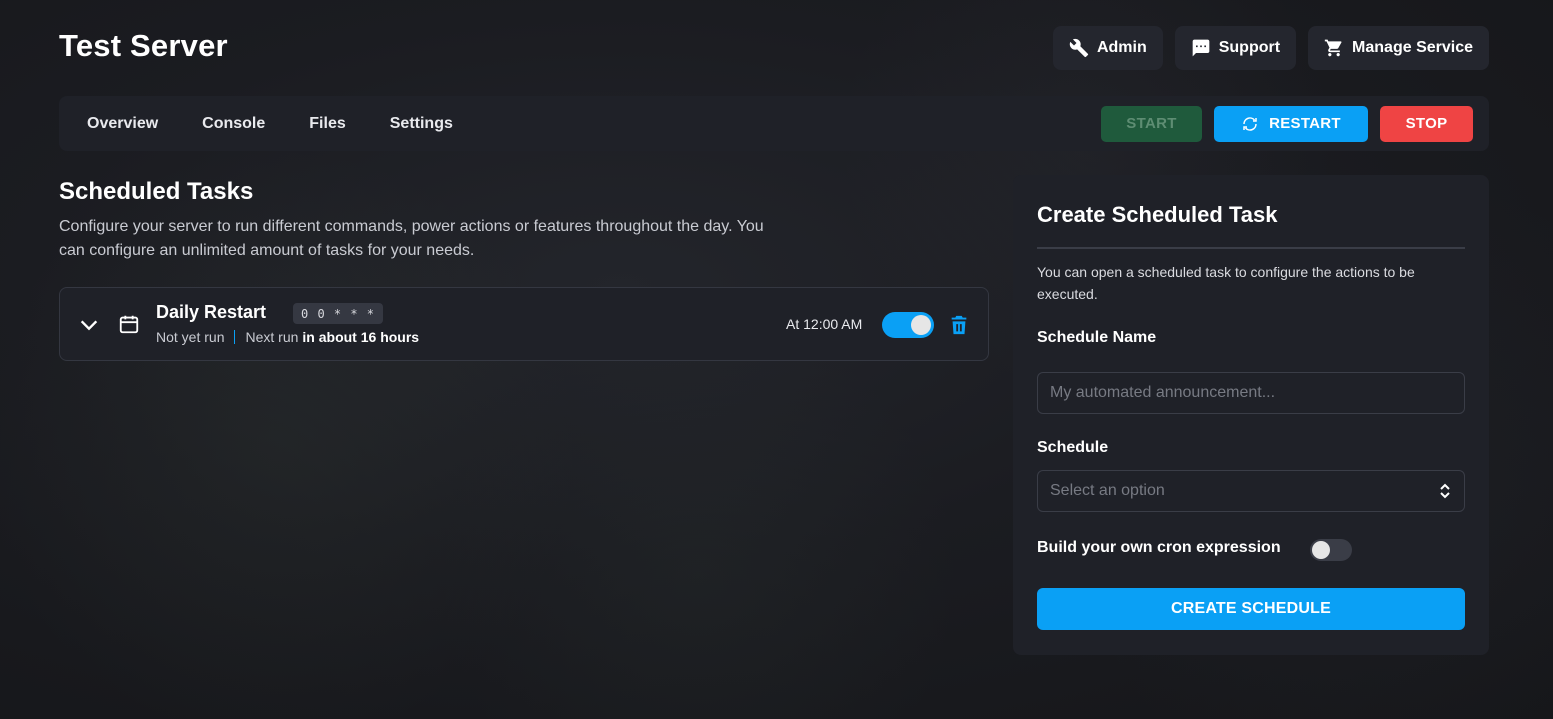 The height and width of the screenshot is (719, 1553). Describe the element at coordinates (1201, 48) in the screenshot. I see `chat-icon` at that location.